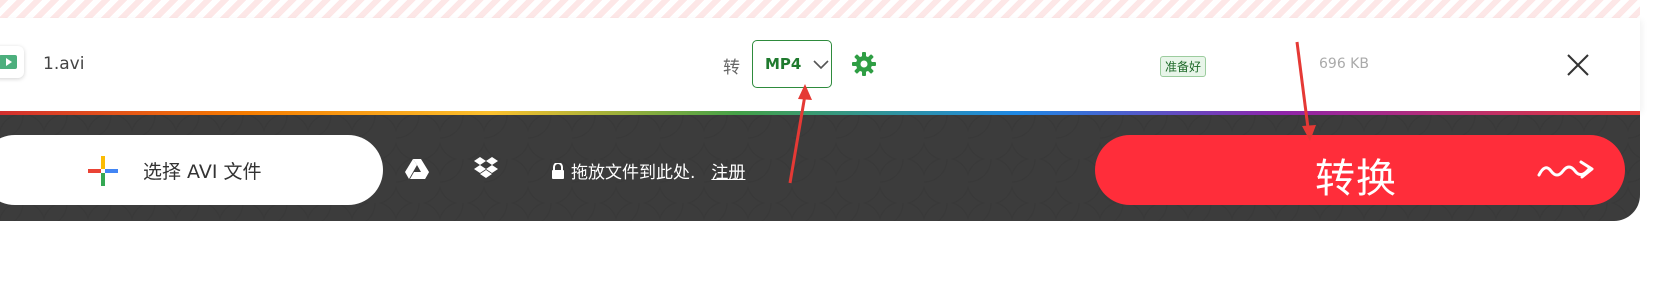  I want to click on google-drive-icon, so click(417, 169).